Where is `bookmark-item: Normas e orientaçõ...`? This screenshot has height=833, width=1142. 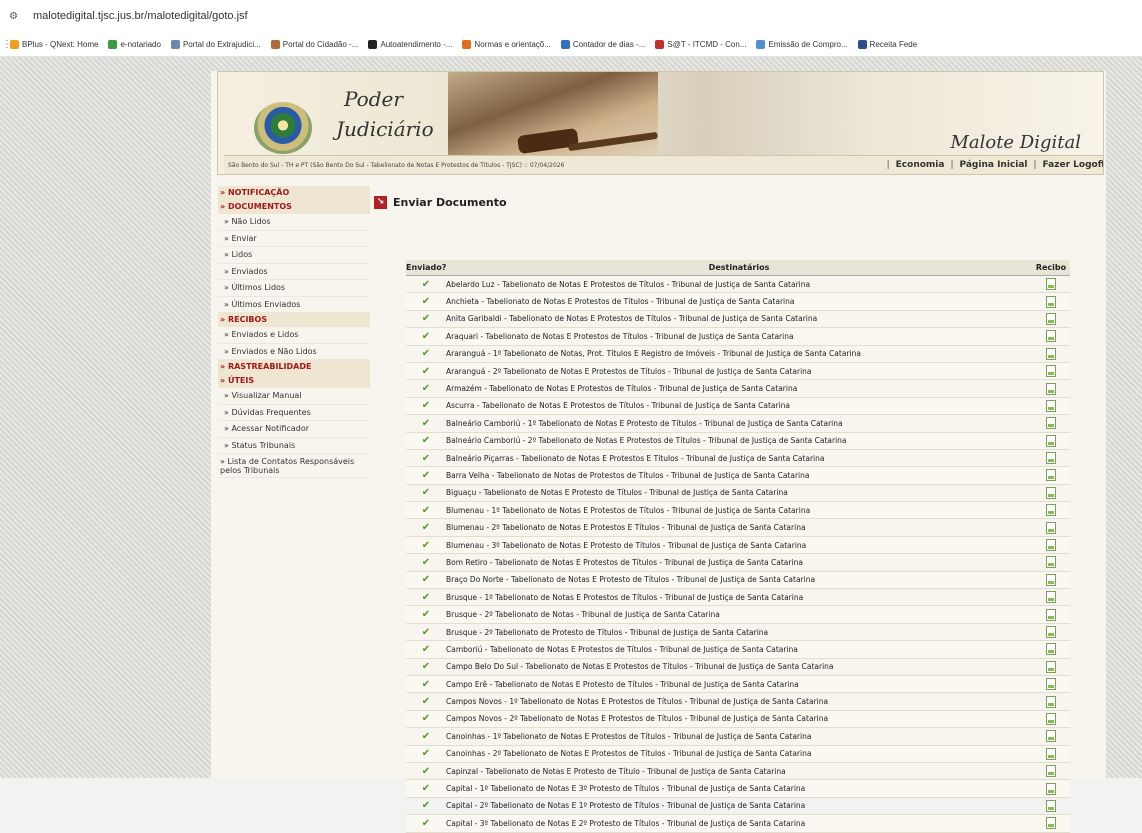
bookmark-item: Normas e orientaçõ... is located at coordinates (506, 44).